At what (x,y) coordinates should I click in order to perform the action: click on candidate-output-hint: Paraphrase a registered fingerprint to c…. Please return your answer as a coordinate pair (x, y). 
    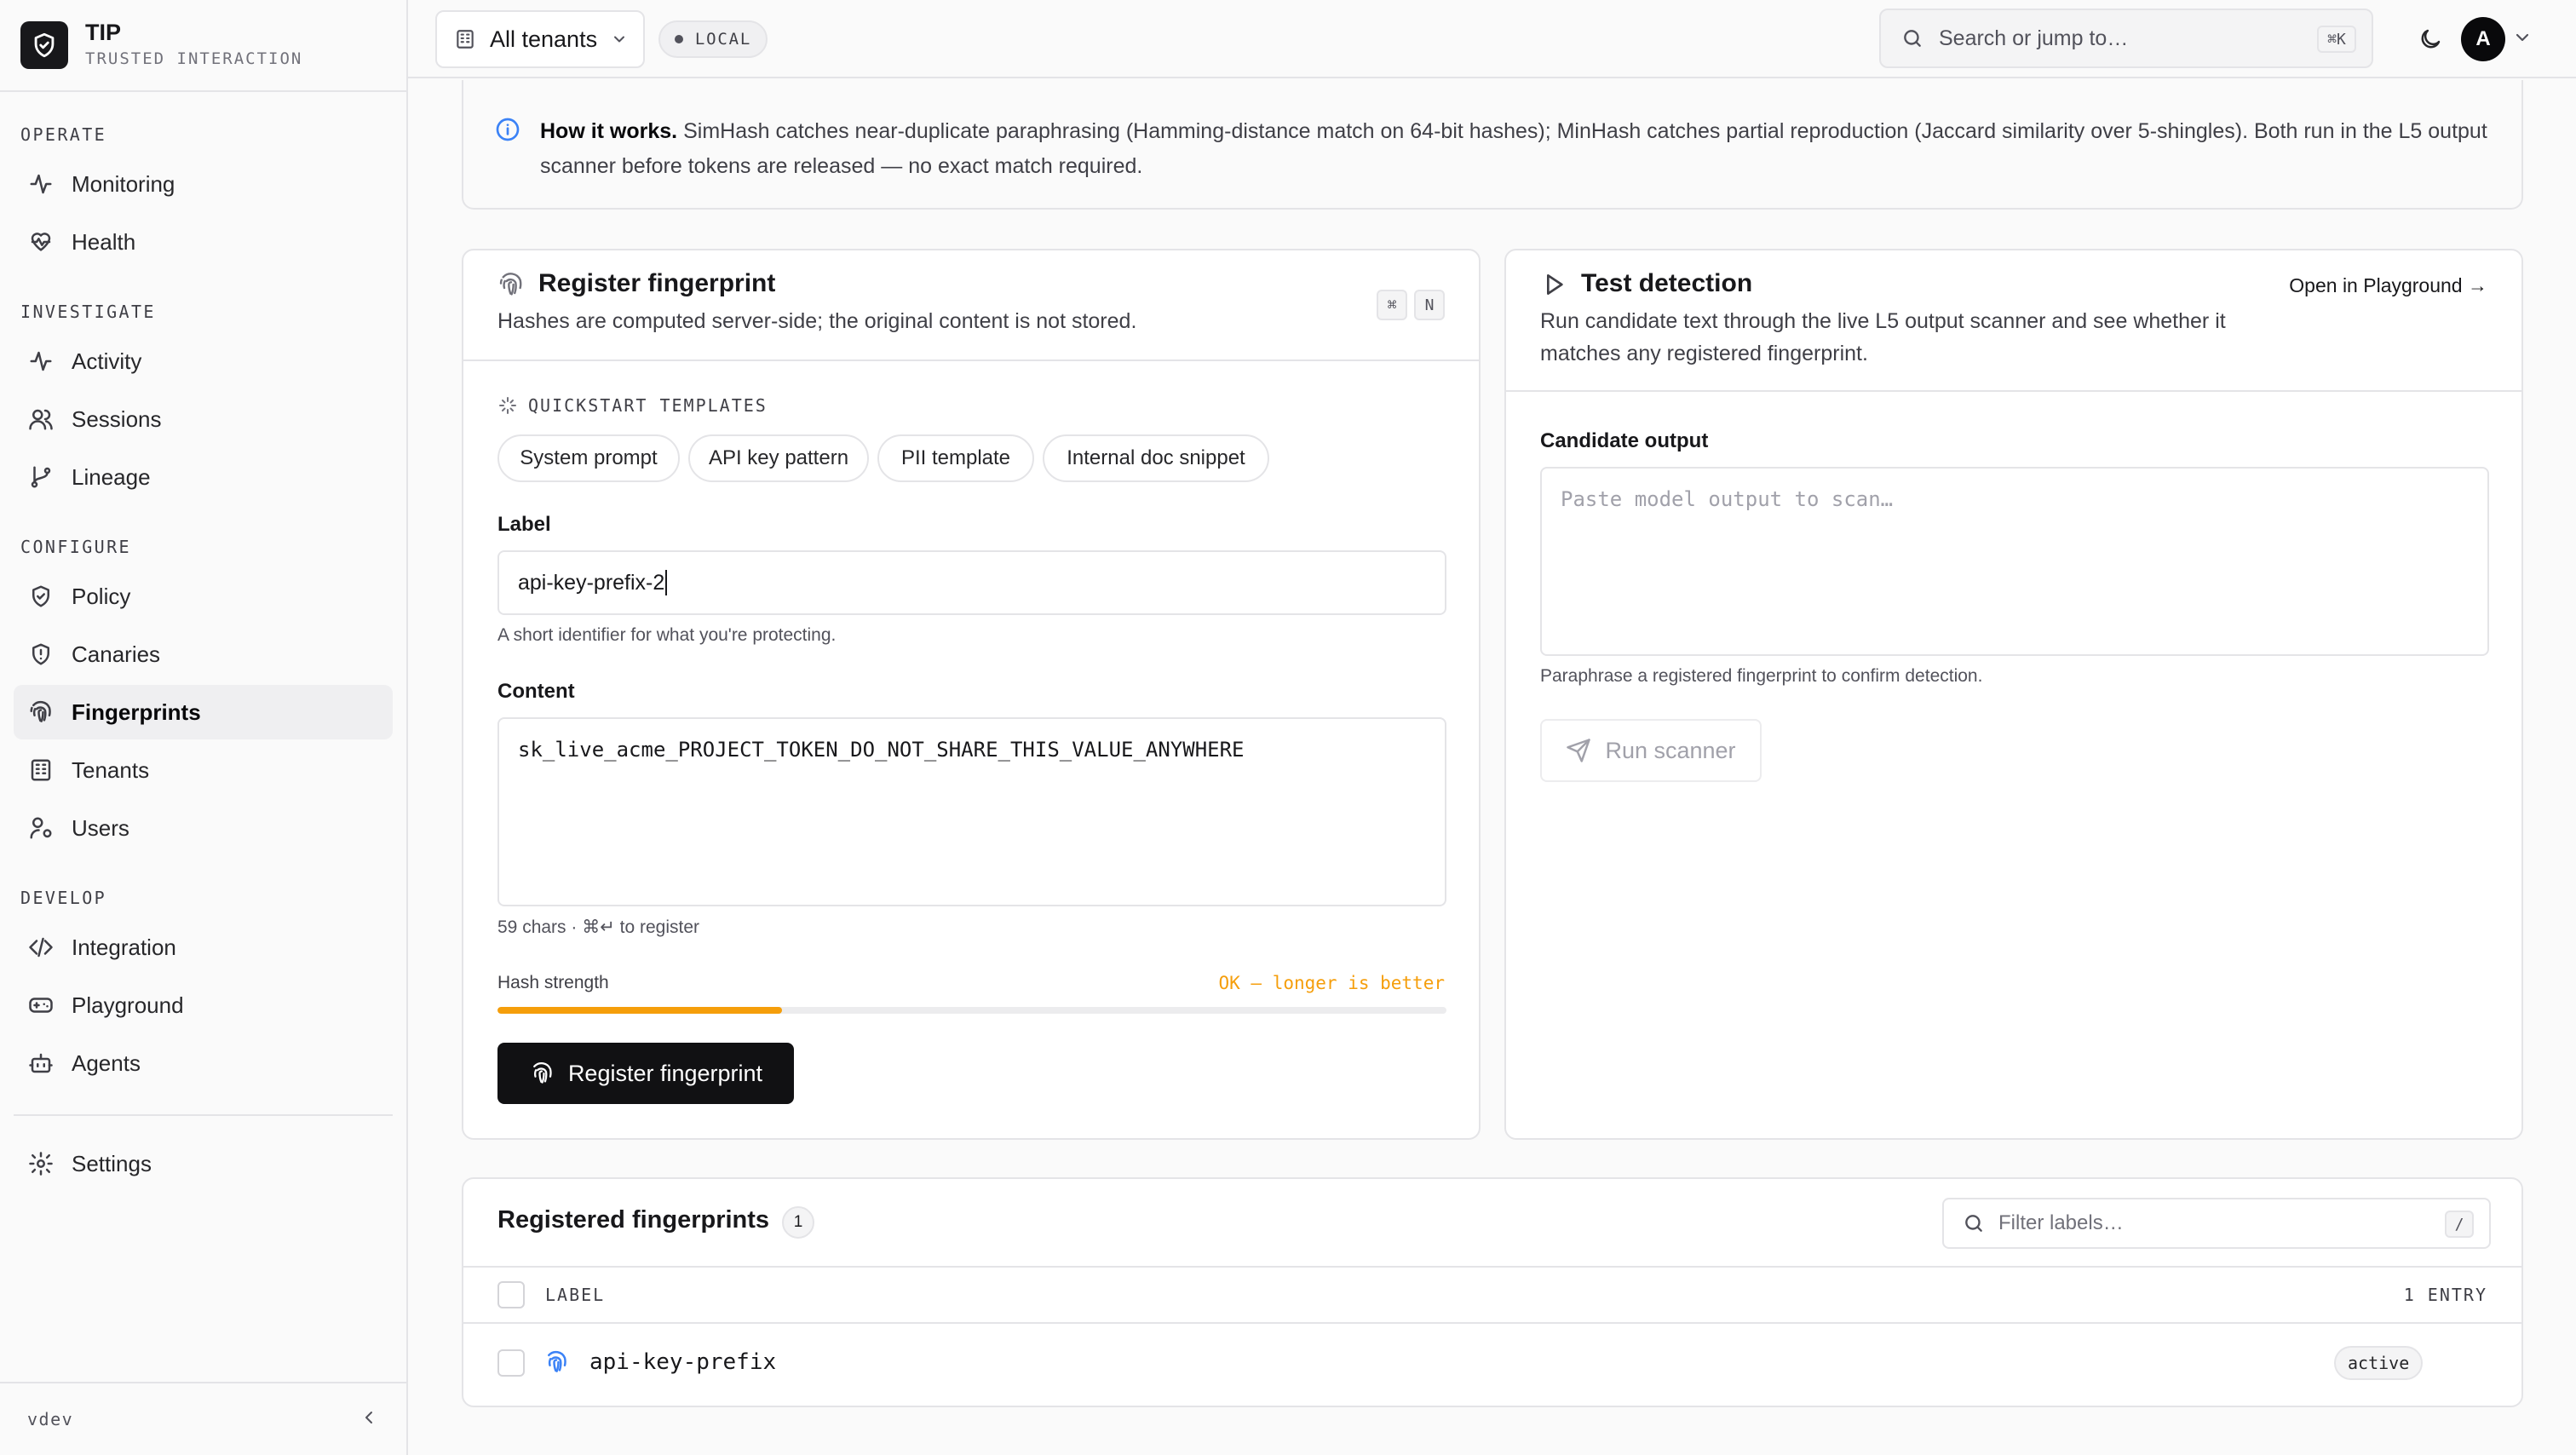
    Looking at the image, I should click on (1761, 676).